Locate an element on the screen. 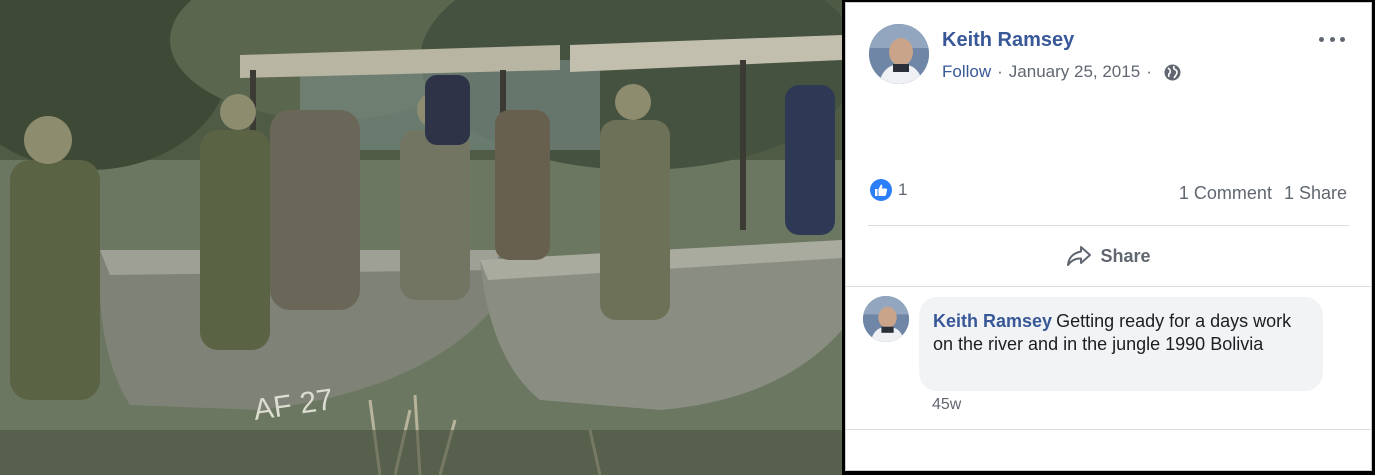 This screenshot has height=475, width=1375. share-button: Share is located at coordinates (1108, 256).